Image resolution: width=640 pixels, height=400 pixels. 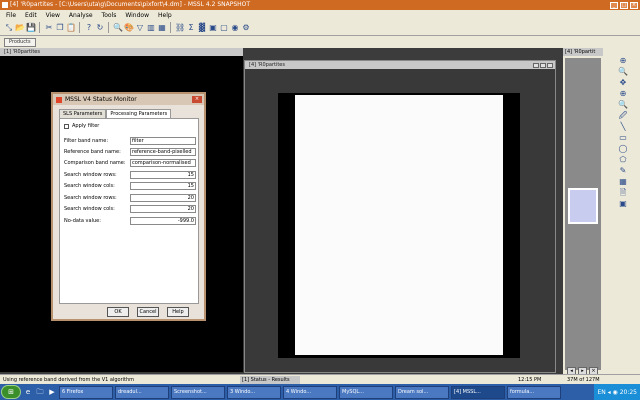 I want to click on no-data-value-input: -999.0, so click(x=163, y=221).